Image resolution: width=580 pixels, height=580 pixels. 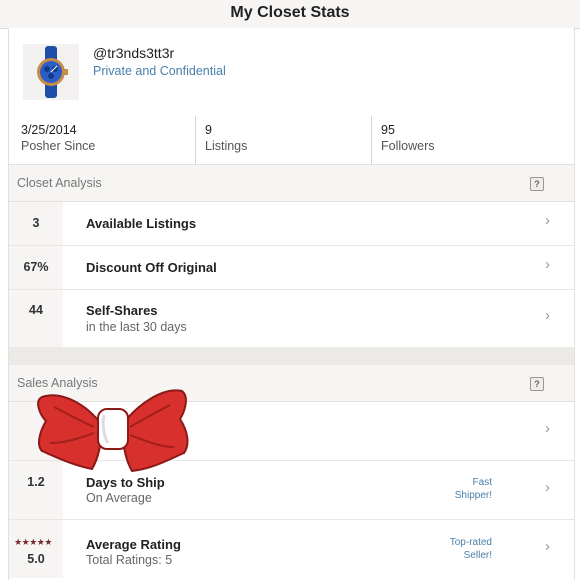 I want to click on row-value: 67%, so click(x=36, y=267).